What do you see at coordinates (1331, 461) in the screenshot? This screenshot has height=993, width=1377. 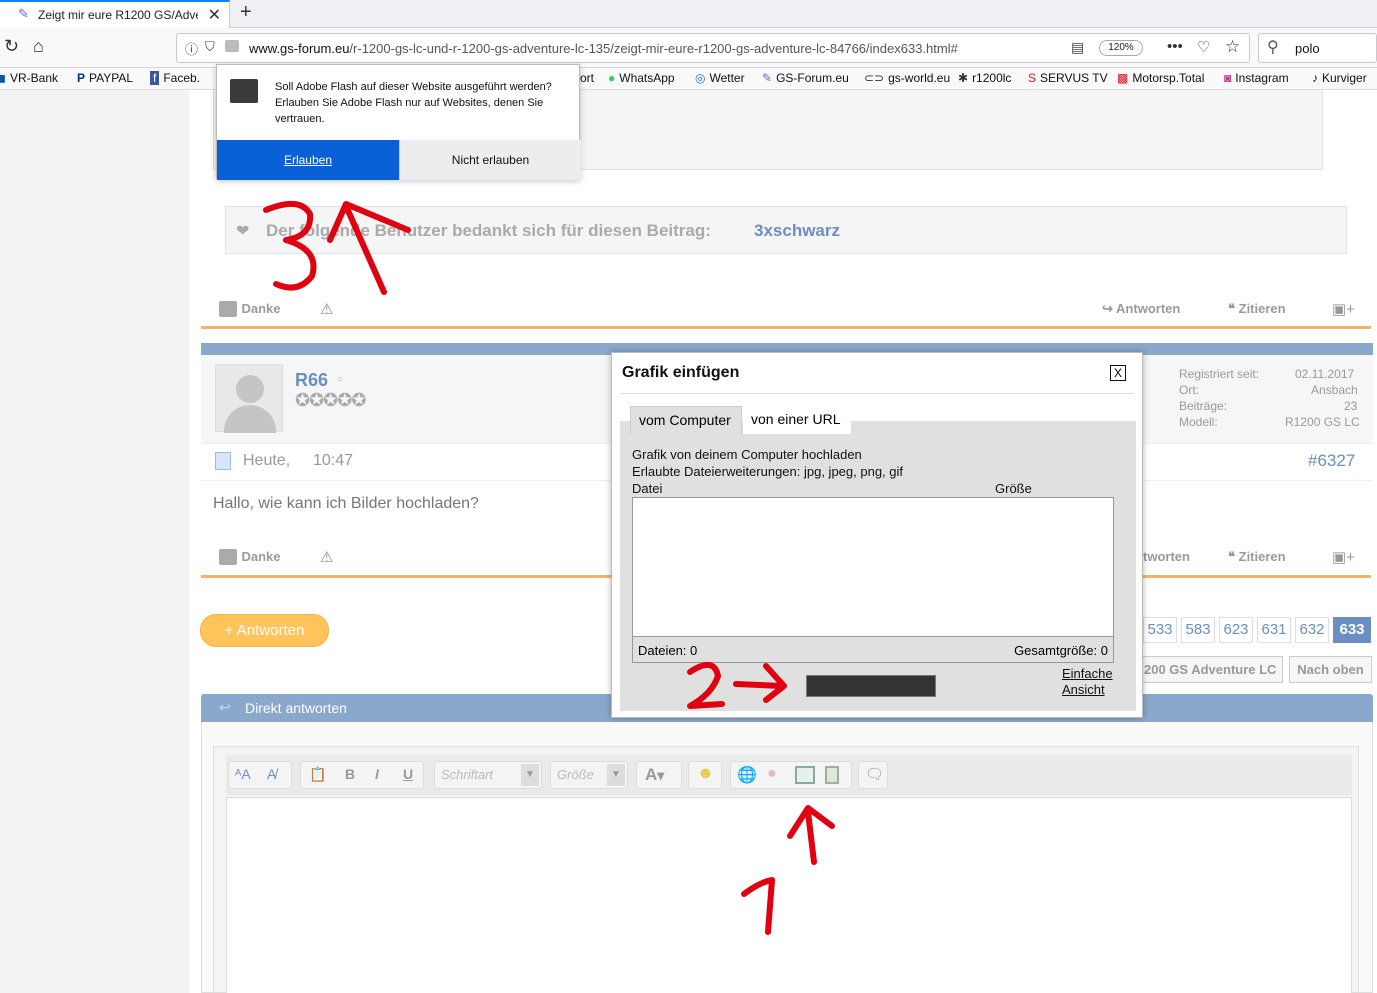 I see `post-number-link: #6327` at bounding box center [1331, 461].